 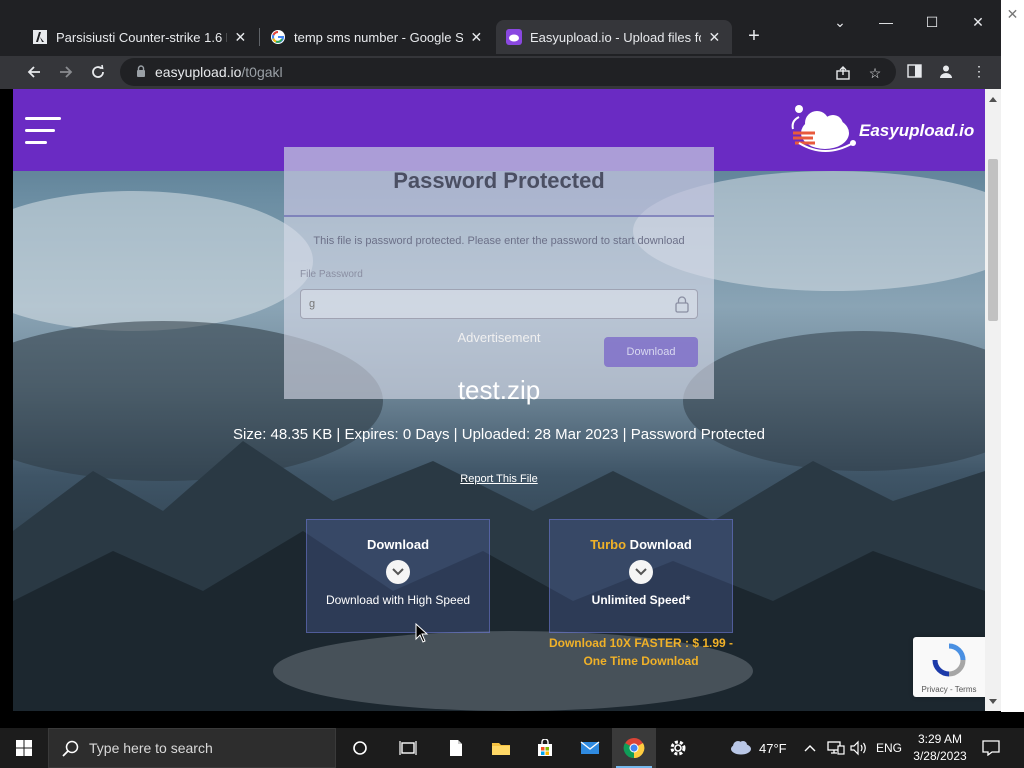 What do you see at coordinates (545, 748) in the screenshot?
I see `microsoft-store-icon` at bounding box center [545, 748].